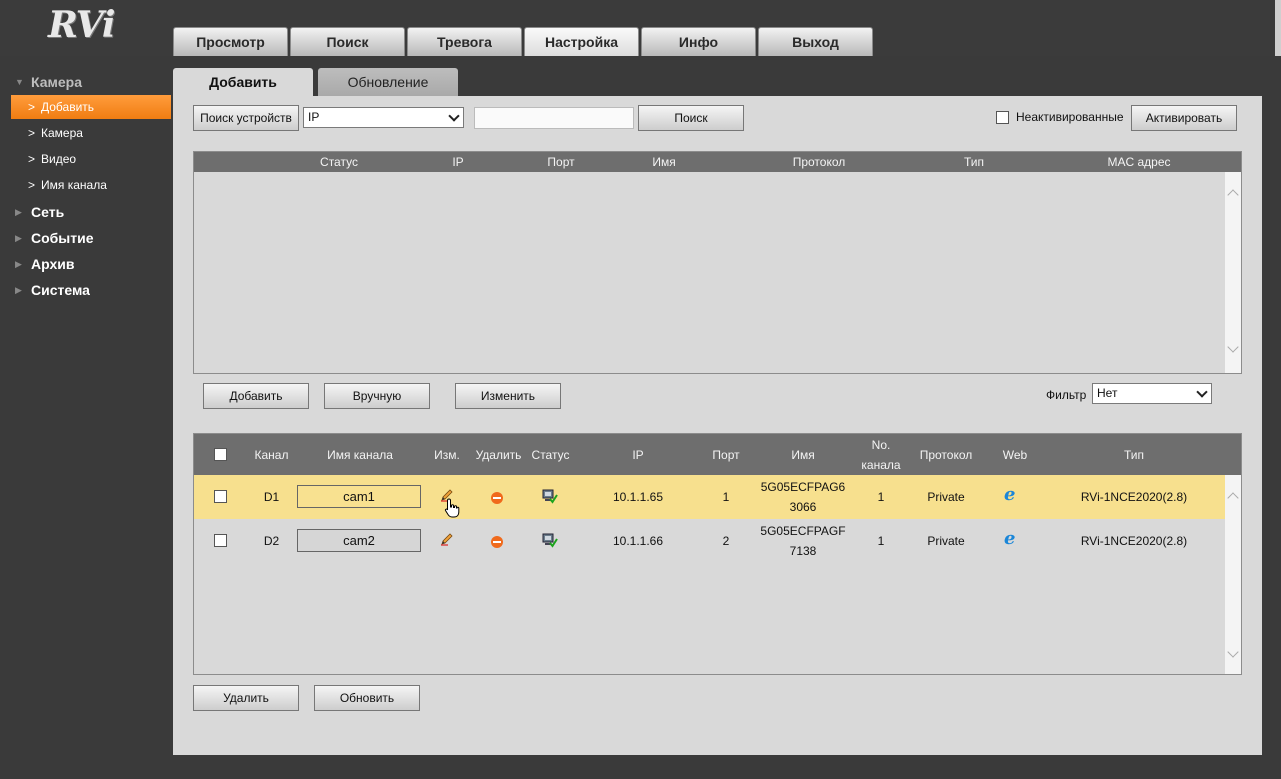 This screenshot has width=1281, height=779. What do you see at coordinates (1002, 117) in the screenshot?
I see `inactive-checkbox` at bounding box center [1002, 117].